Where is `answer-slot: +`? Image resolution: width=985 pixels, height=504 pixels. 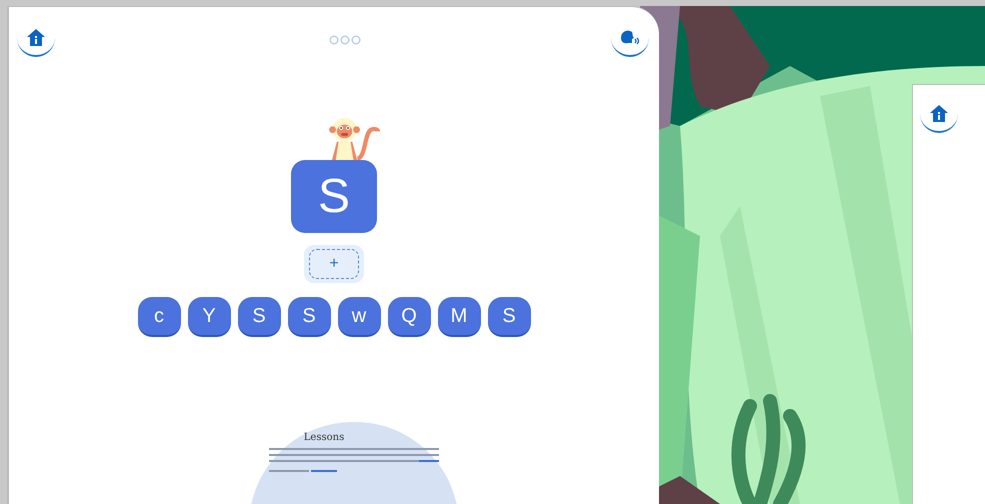 answer-slot: + is located at coordinates (334, 264).